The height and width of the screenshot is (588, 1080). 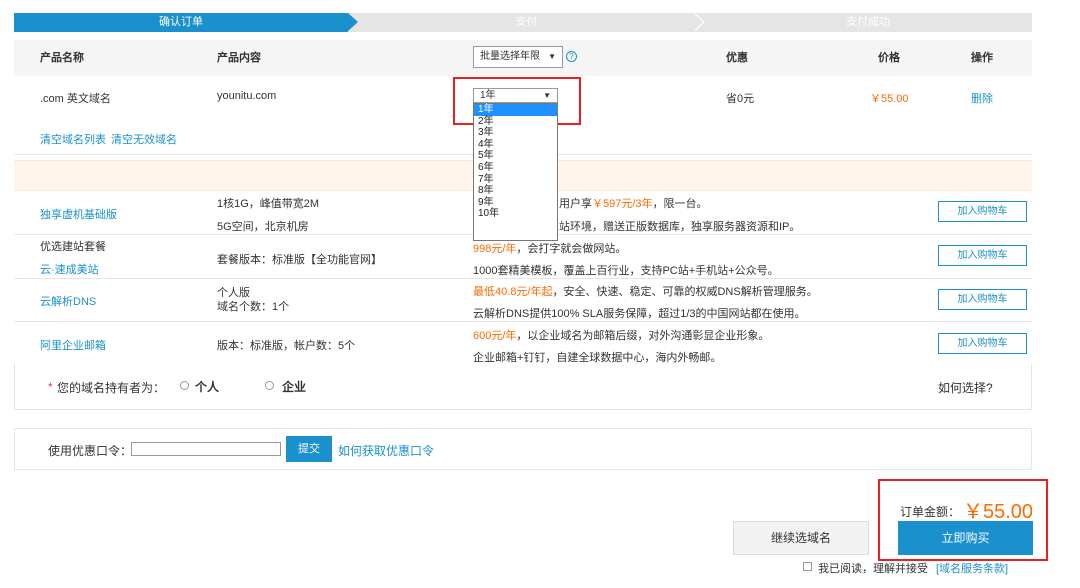 I want to click on checkout-steps: 确认订单 支付 支付成功, so click(x=523, y=22).